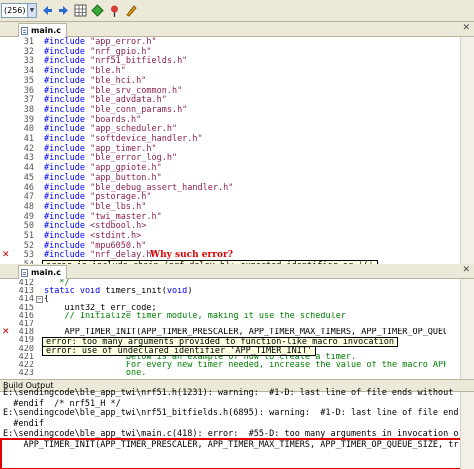 Image resolution: width=474 pixels, height=469 pixels. I want to click on code-text: uint32_t err_code;, so click(100, 307).